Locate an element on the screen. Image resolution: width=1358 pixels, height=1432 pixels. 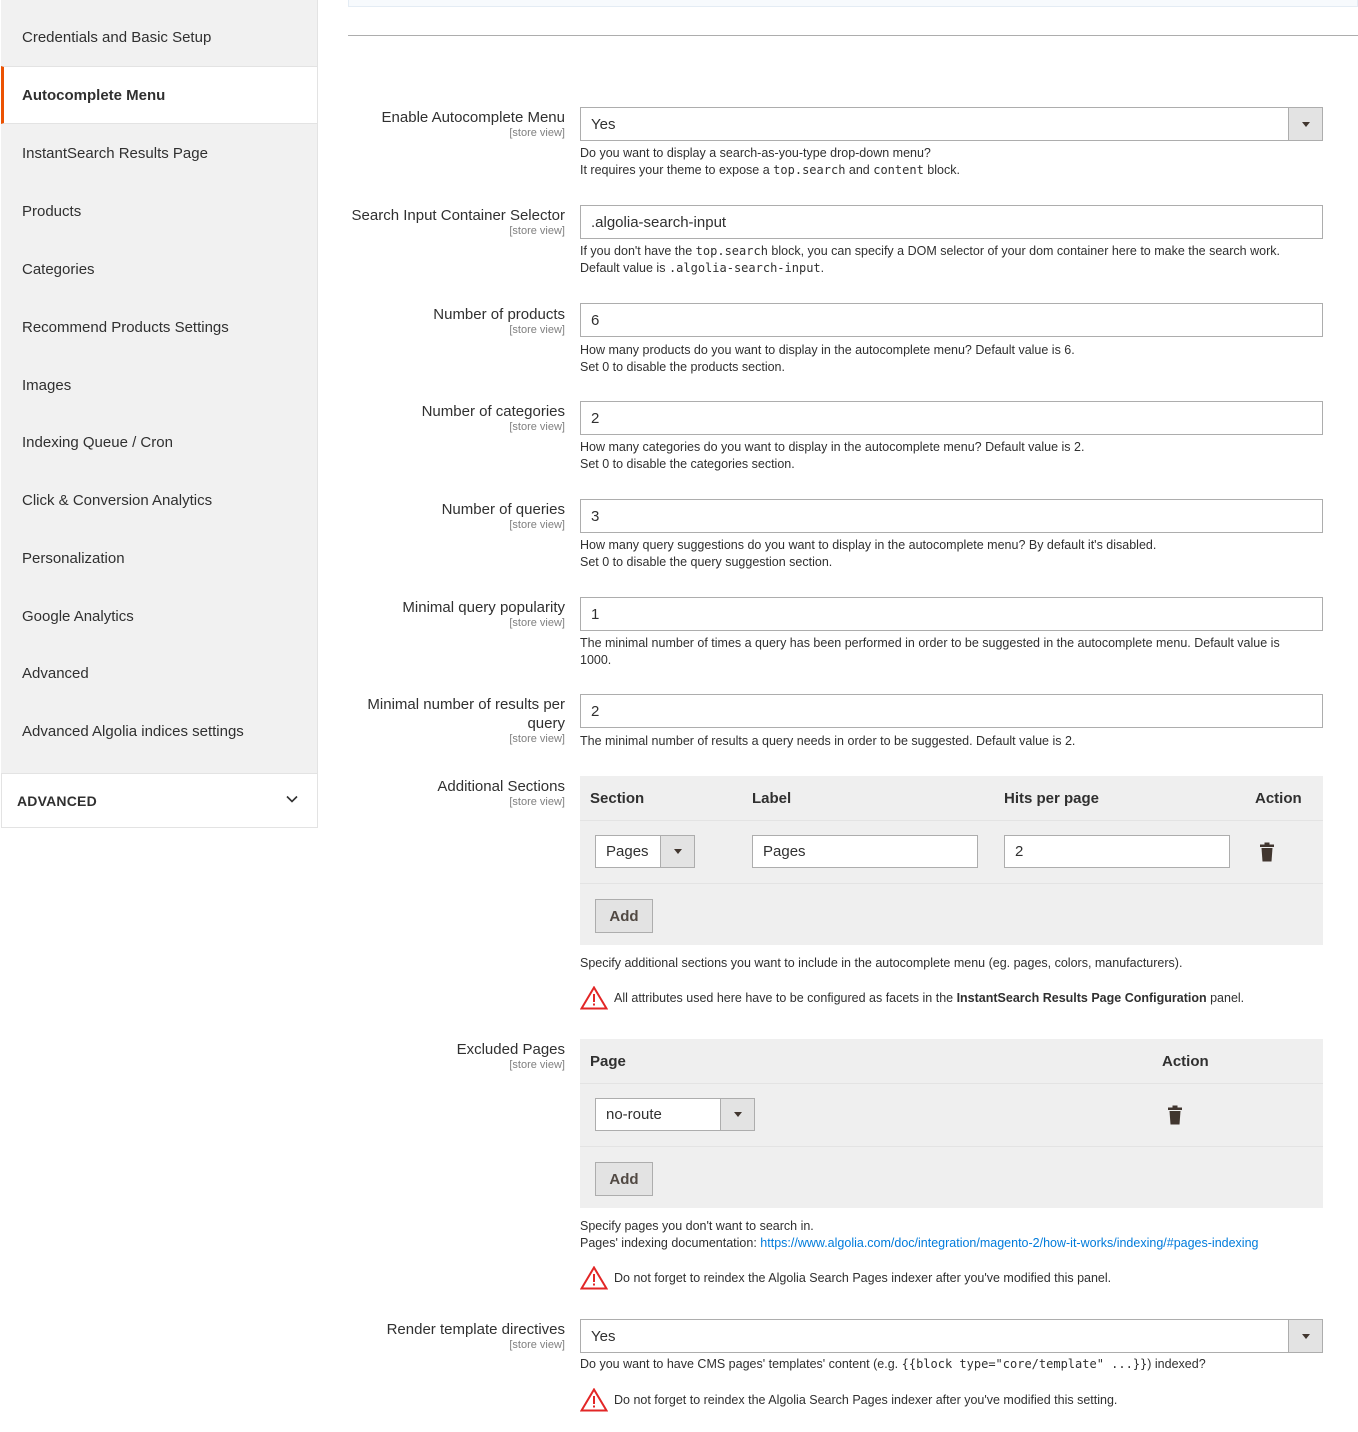
sidebar-item-products: Products is located at coordinates (159, 211).